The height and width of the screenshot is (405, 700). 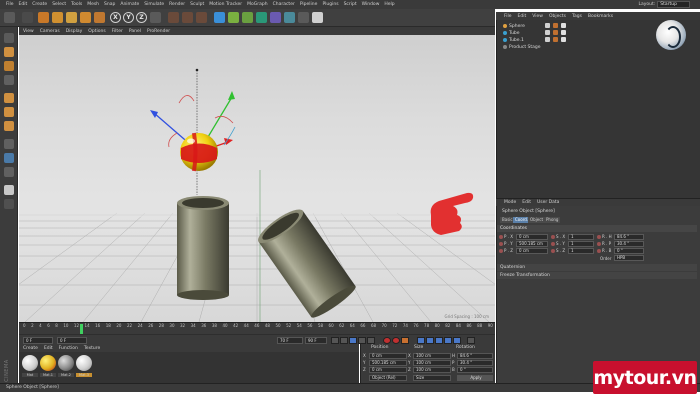 I want to click on light-icon, so click(x=317, y=17).